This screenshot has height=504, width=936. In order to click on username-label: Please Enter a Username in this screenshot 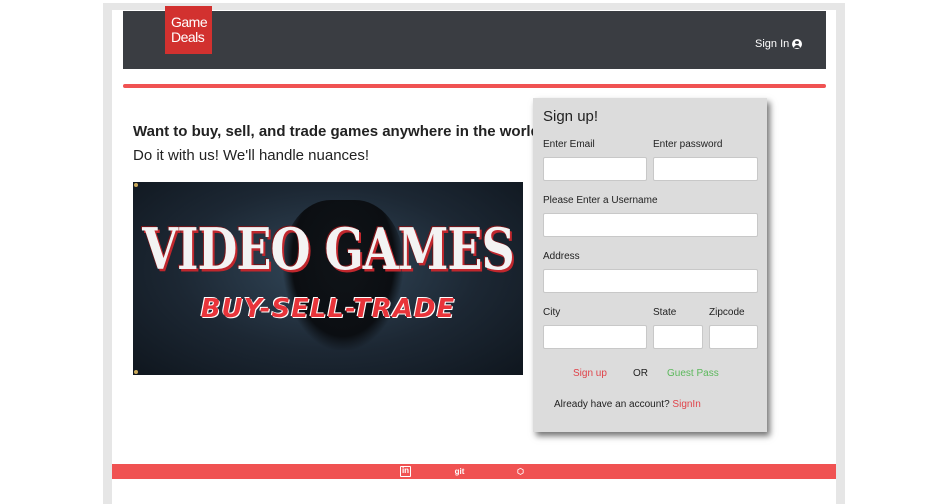, I will do `click(600, 200)`.